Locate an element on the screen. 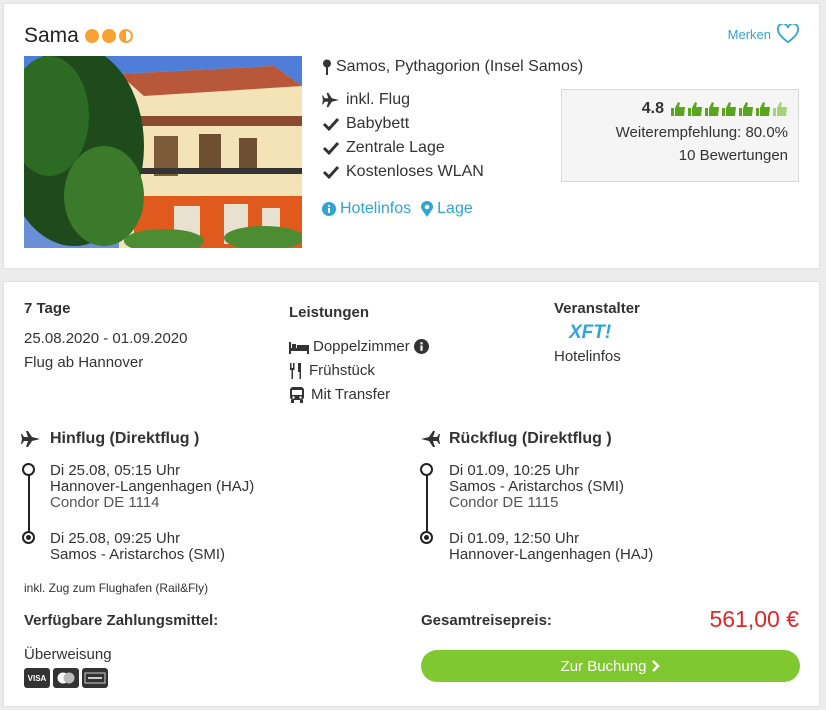  departure-airport: Flug ab Hannover is located at coordinates (84, 362).